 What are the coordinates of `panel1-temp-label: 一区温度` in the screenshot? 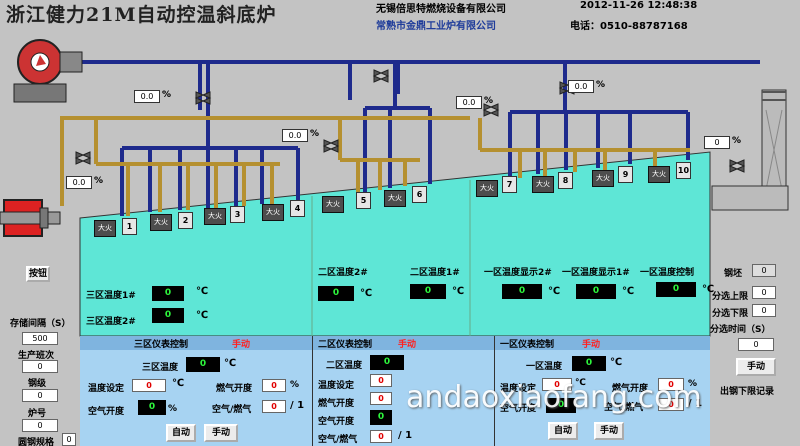 It's located at (544, 367).